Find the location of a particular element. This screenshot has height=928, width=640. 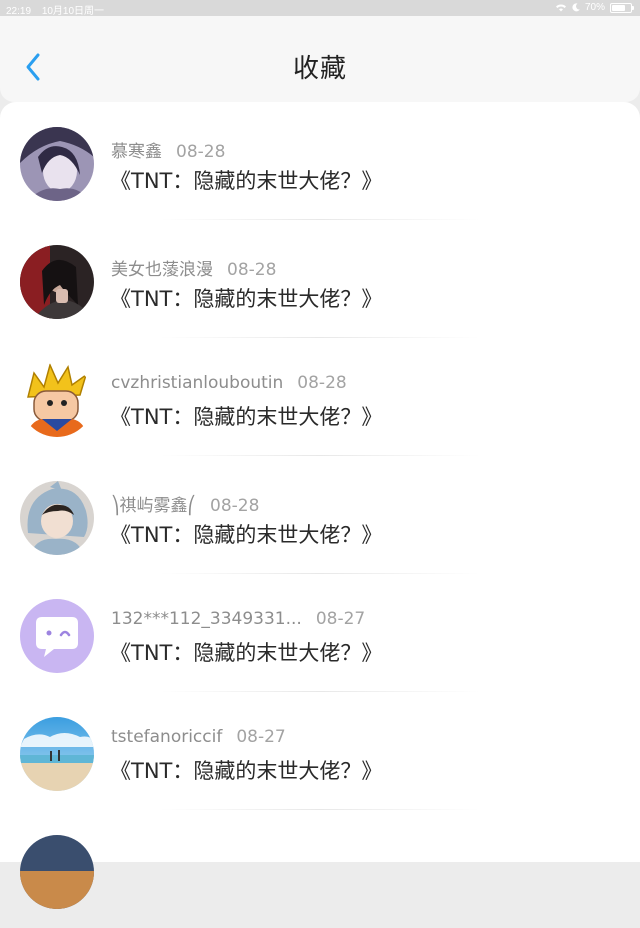

username: 慕寒鑫 is located at coordinates (136, 152).